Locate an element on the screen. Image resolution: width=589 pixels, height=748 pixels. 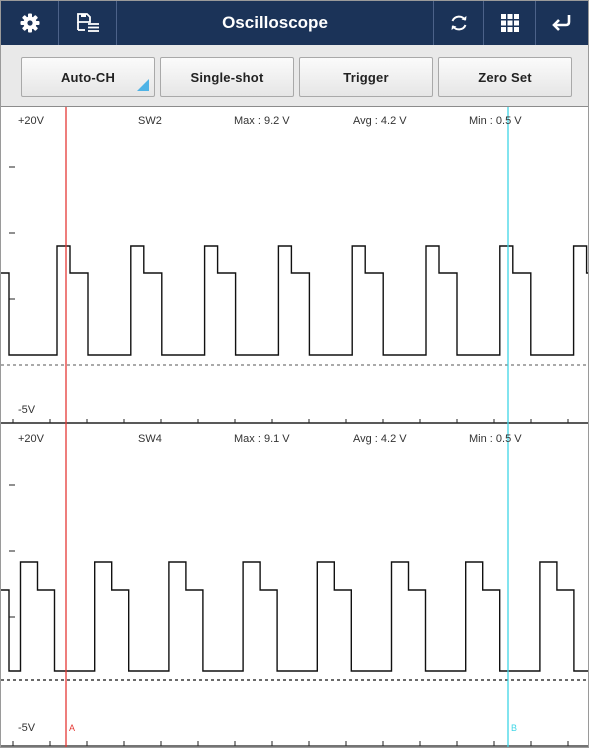
title-bar: Oscilloscope is located at coordinates (294, 23).